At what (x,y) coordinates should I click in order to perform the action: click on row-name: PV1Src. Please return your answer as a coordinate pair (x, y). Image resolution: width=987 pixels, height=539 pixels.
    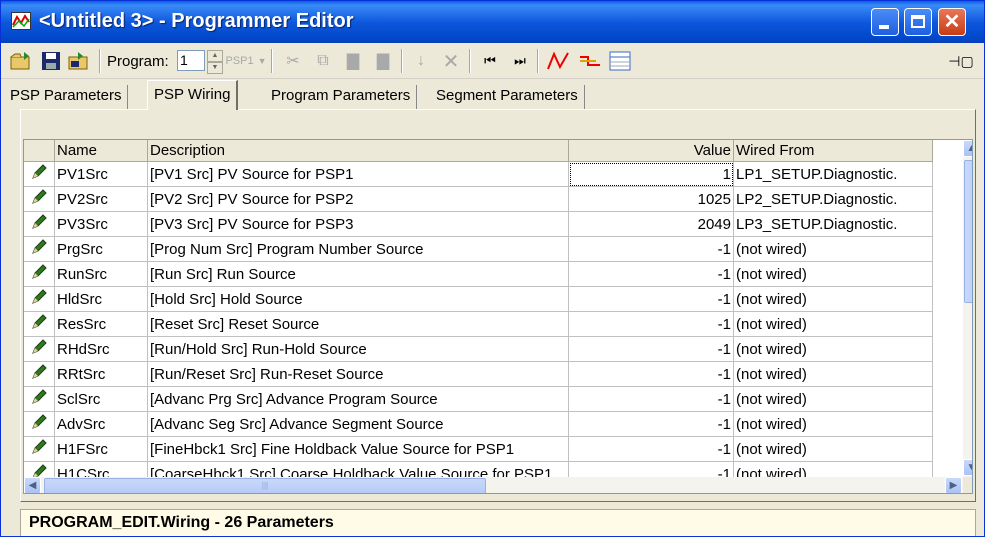
    Looking at the image, I should click on (101, 174).